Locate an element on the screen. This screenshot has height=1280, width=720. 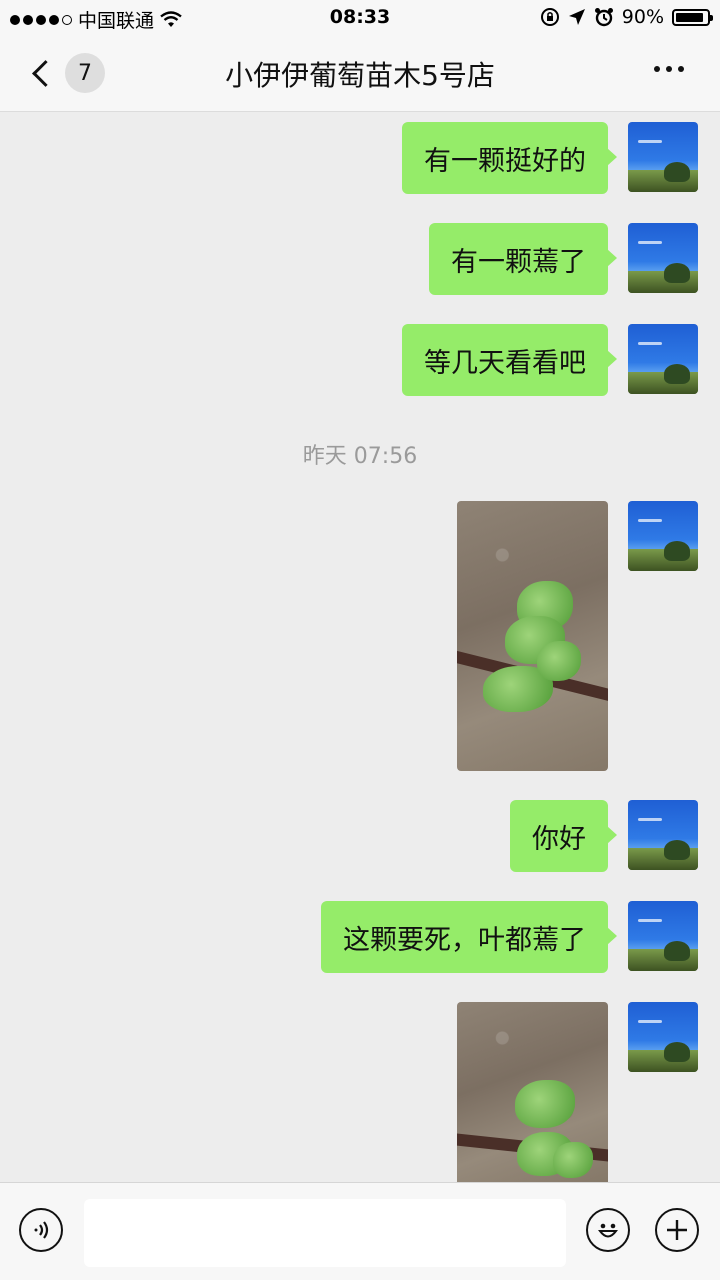
message-bubble: 有一颗挺好的 is located at coordinates (509, 158).